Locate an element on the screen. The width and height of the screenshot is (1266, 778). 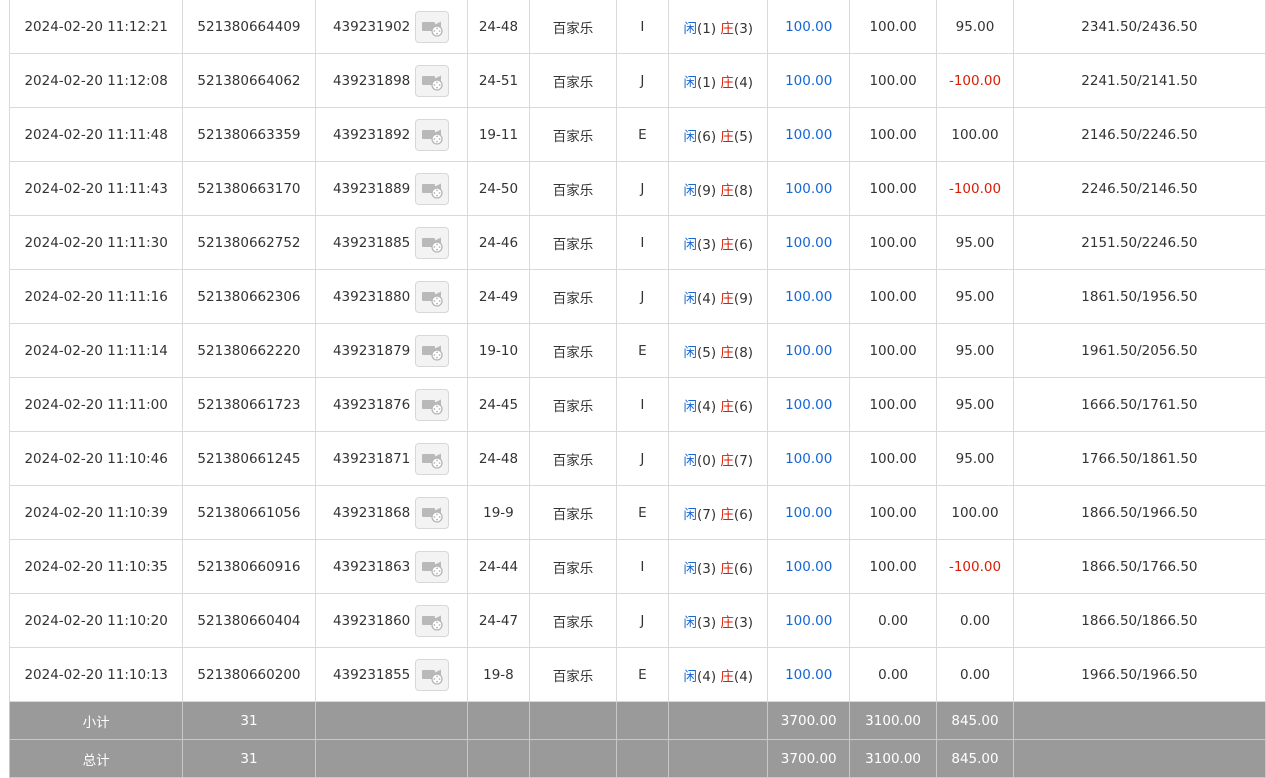
round-id: 439231889 is located at coordinates (371, 188).